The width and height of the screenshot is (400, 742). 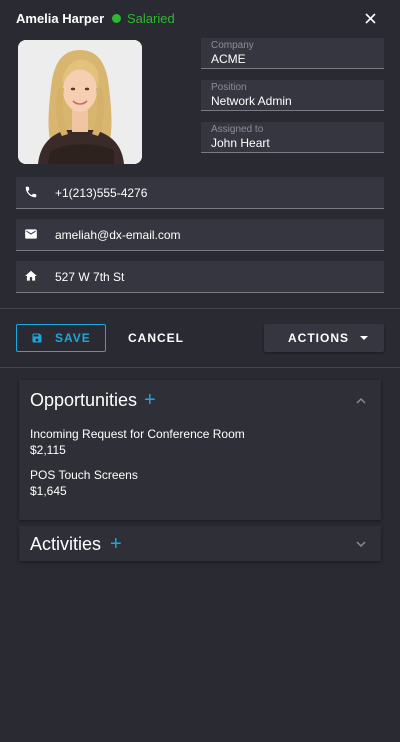 I want to click on email-field: ameliah@dx-email.com, so click(x=200, y=235).